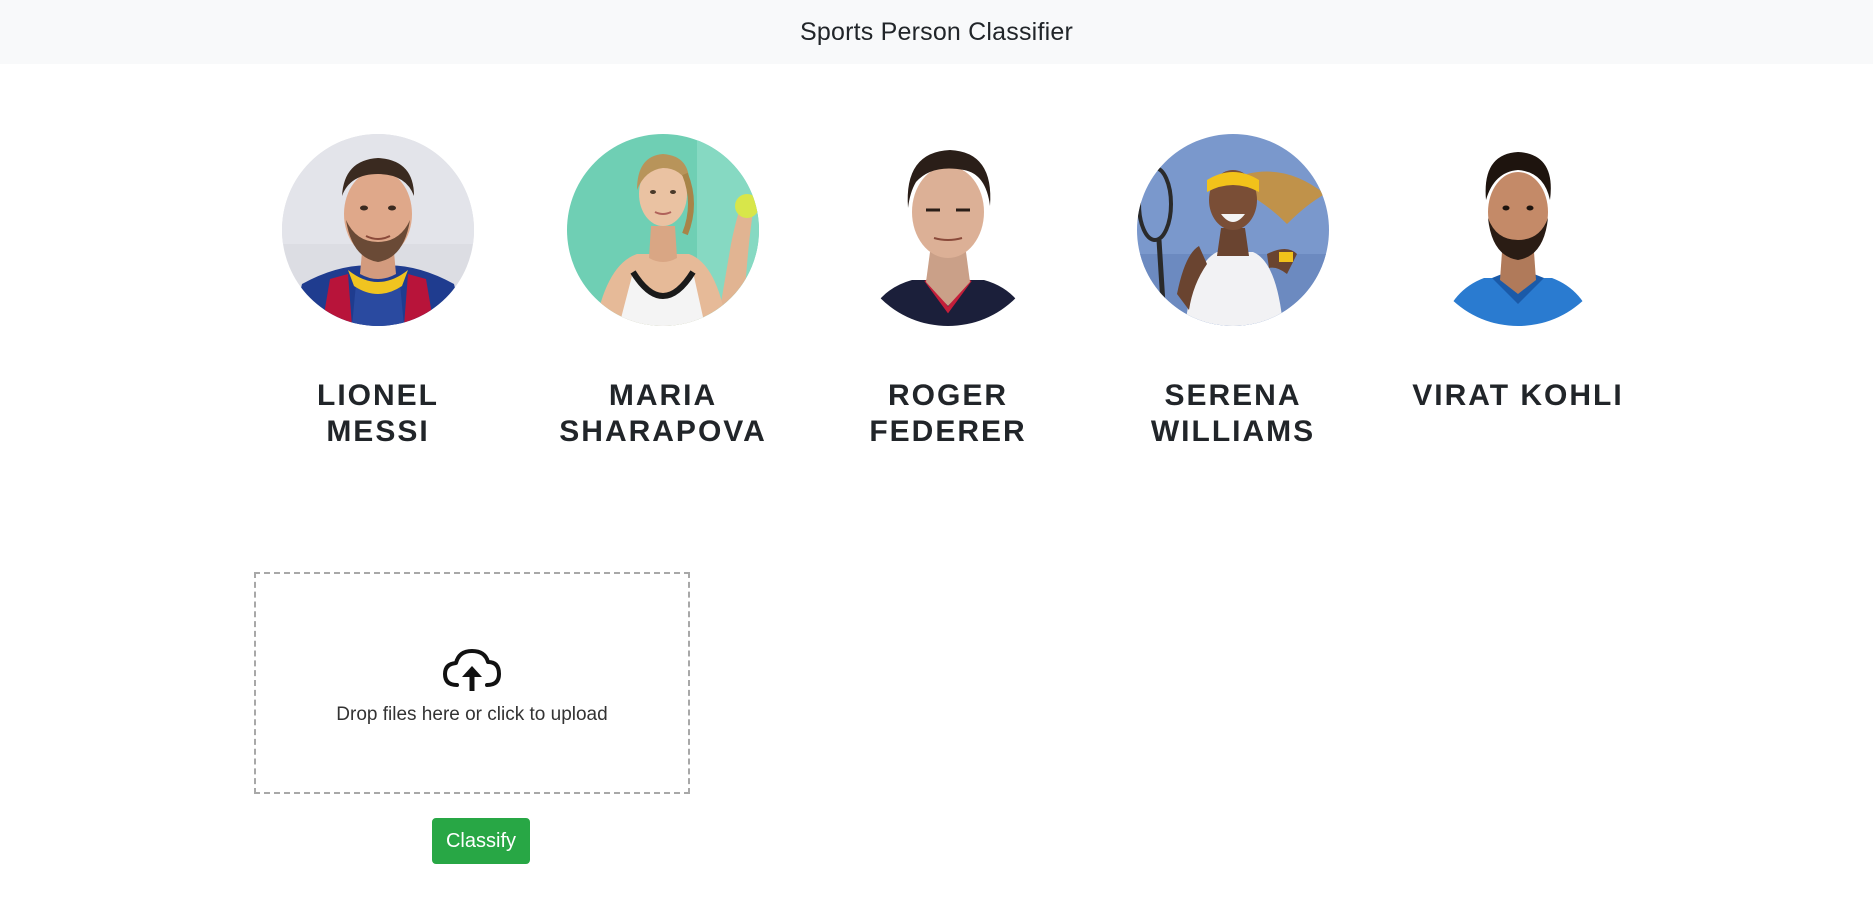 The image size is (1873, 921). I want to click on player-name: MARIA SHARAPOVA, so click(663, 413).